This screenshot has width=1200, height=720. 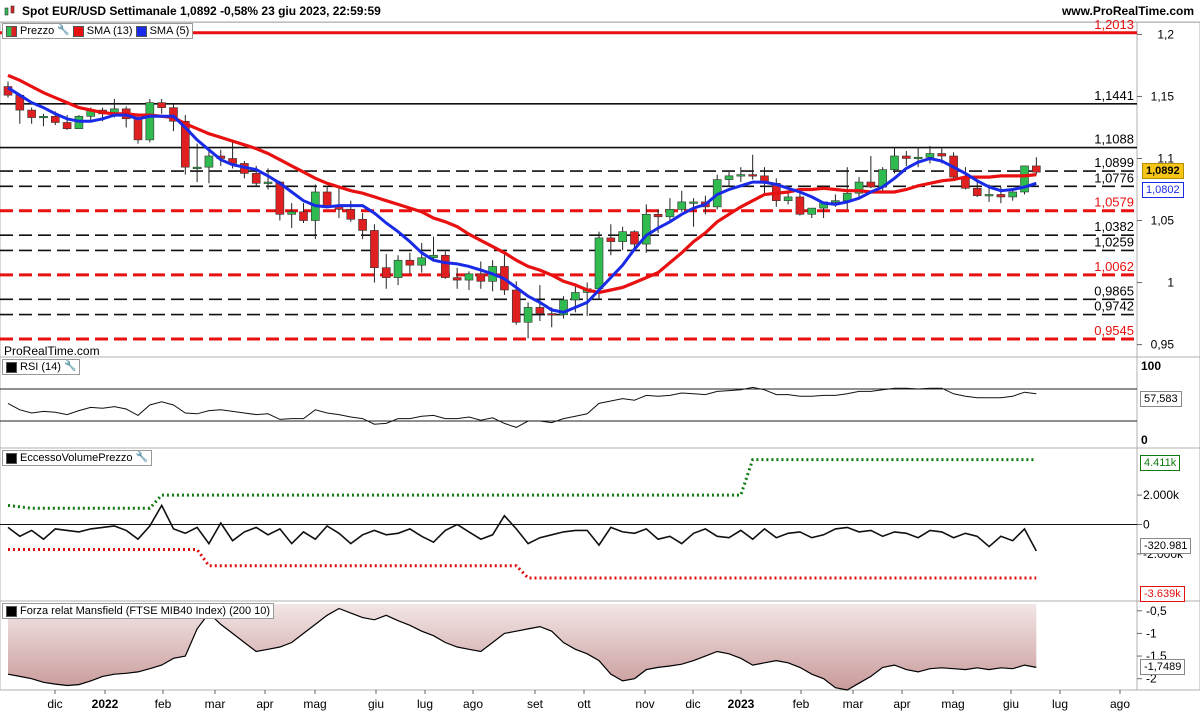 What do you see at coordinates (1114, 330) in the screenshot?
I see `level-label: 0,9545` at bounding box center [1114, 330].